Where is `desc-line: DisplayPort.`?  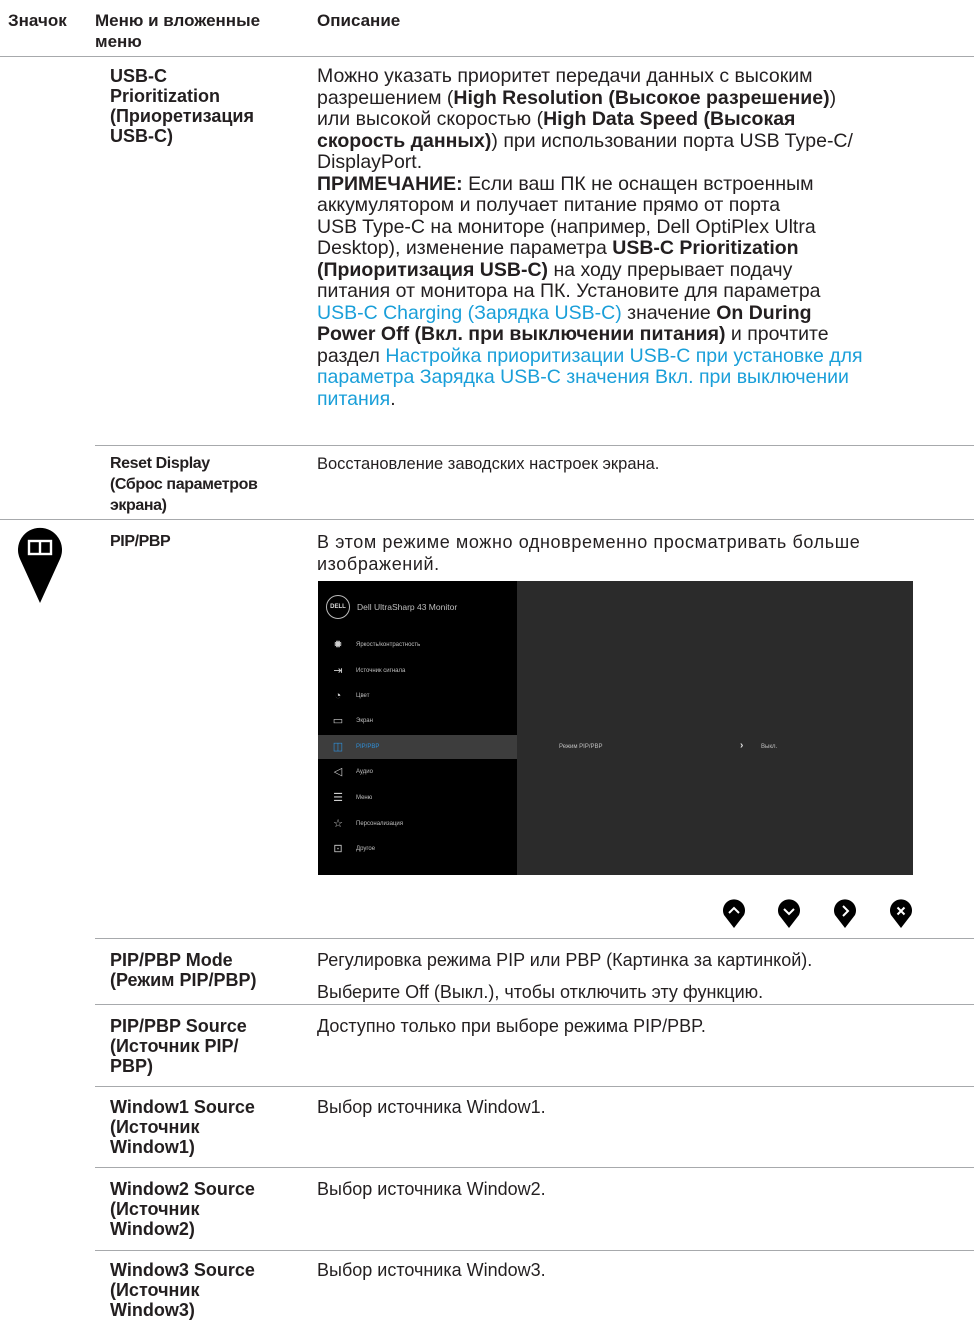 desc-line: DisplayPort. is located at coordinates (639, 162).